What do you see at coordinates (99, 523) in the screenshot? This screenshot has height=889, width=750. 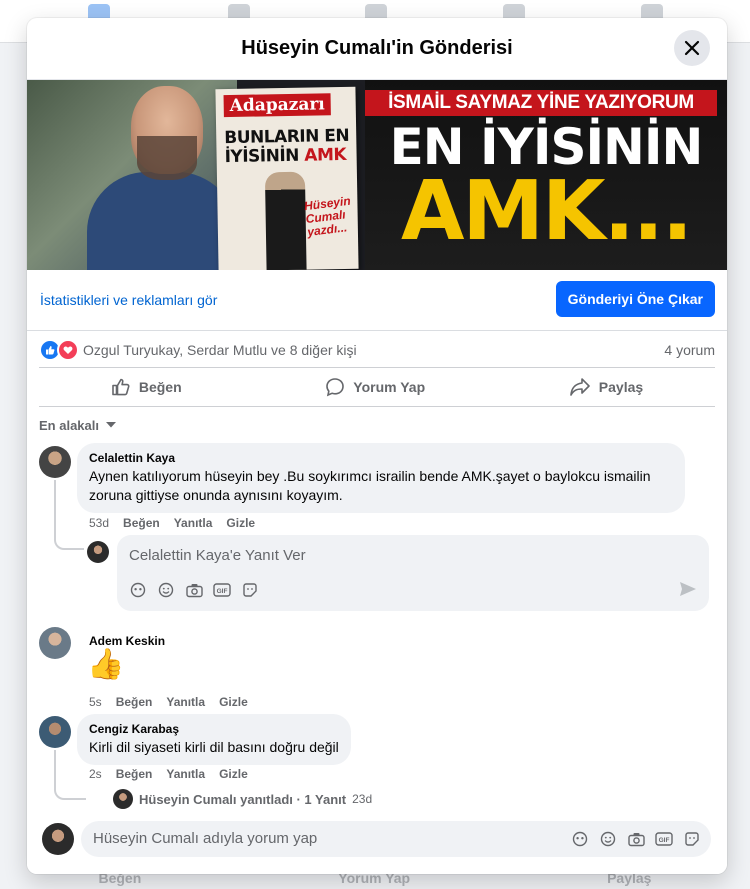 I see `comment-time: 53d` at bounding box center [99, 523].